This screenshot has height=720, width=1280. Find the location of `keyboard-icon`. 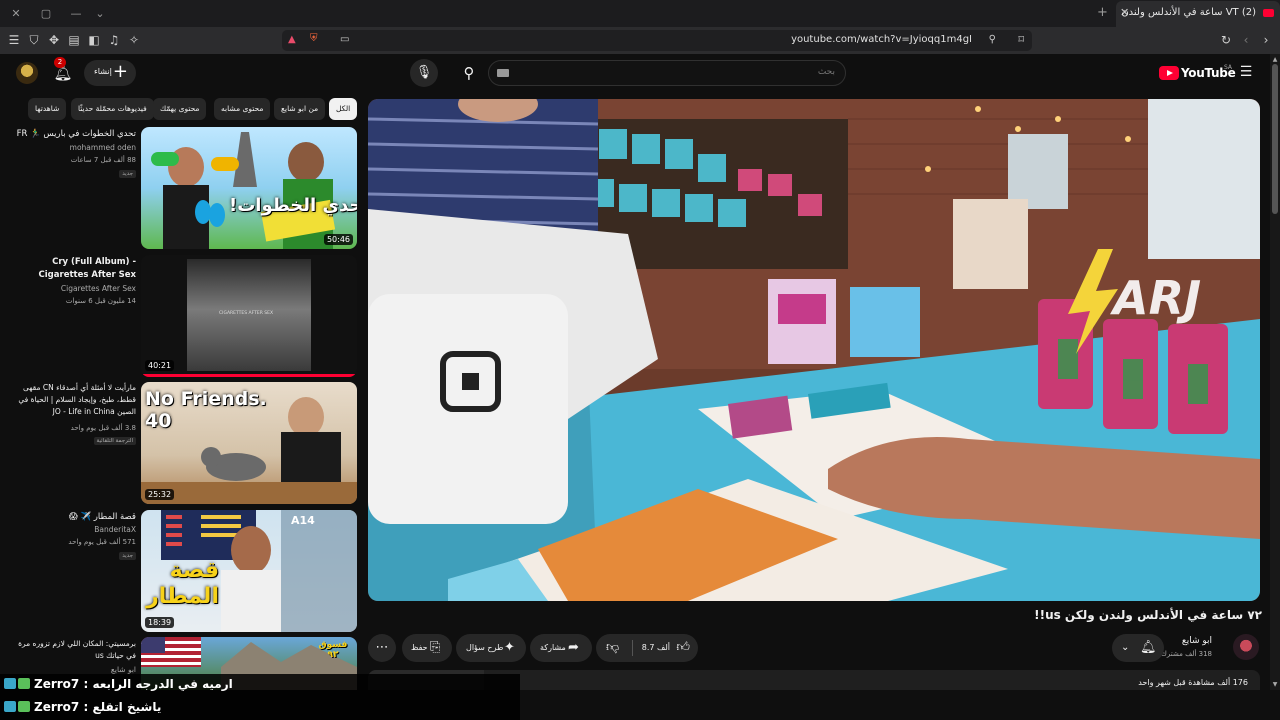

keyboard-icon is located at coordinates (503, 73).